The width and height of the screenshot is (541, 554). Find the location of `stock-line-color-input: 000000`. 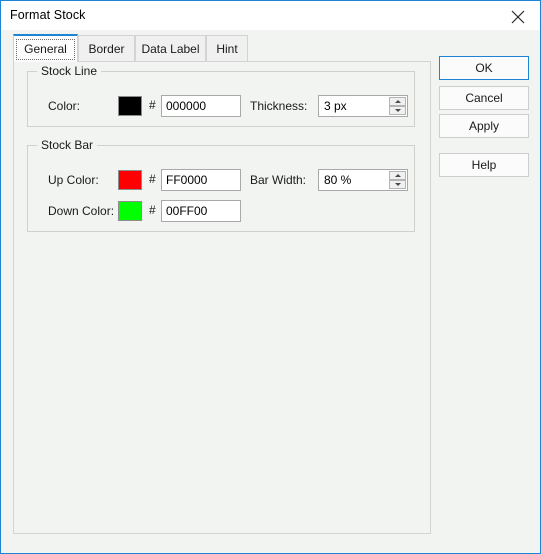

stock-line-color-input: 000000 is located at coordinates (201, 106).